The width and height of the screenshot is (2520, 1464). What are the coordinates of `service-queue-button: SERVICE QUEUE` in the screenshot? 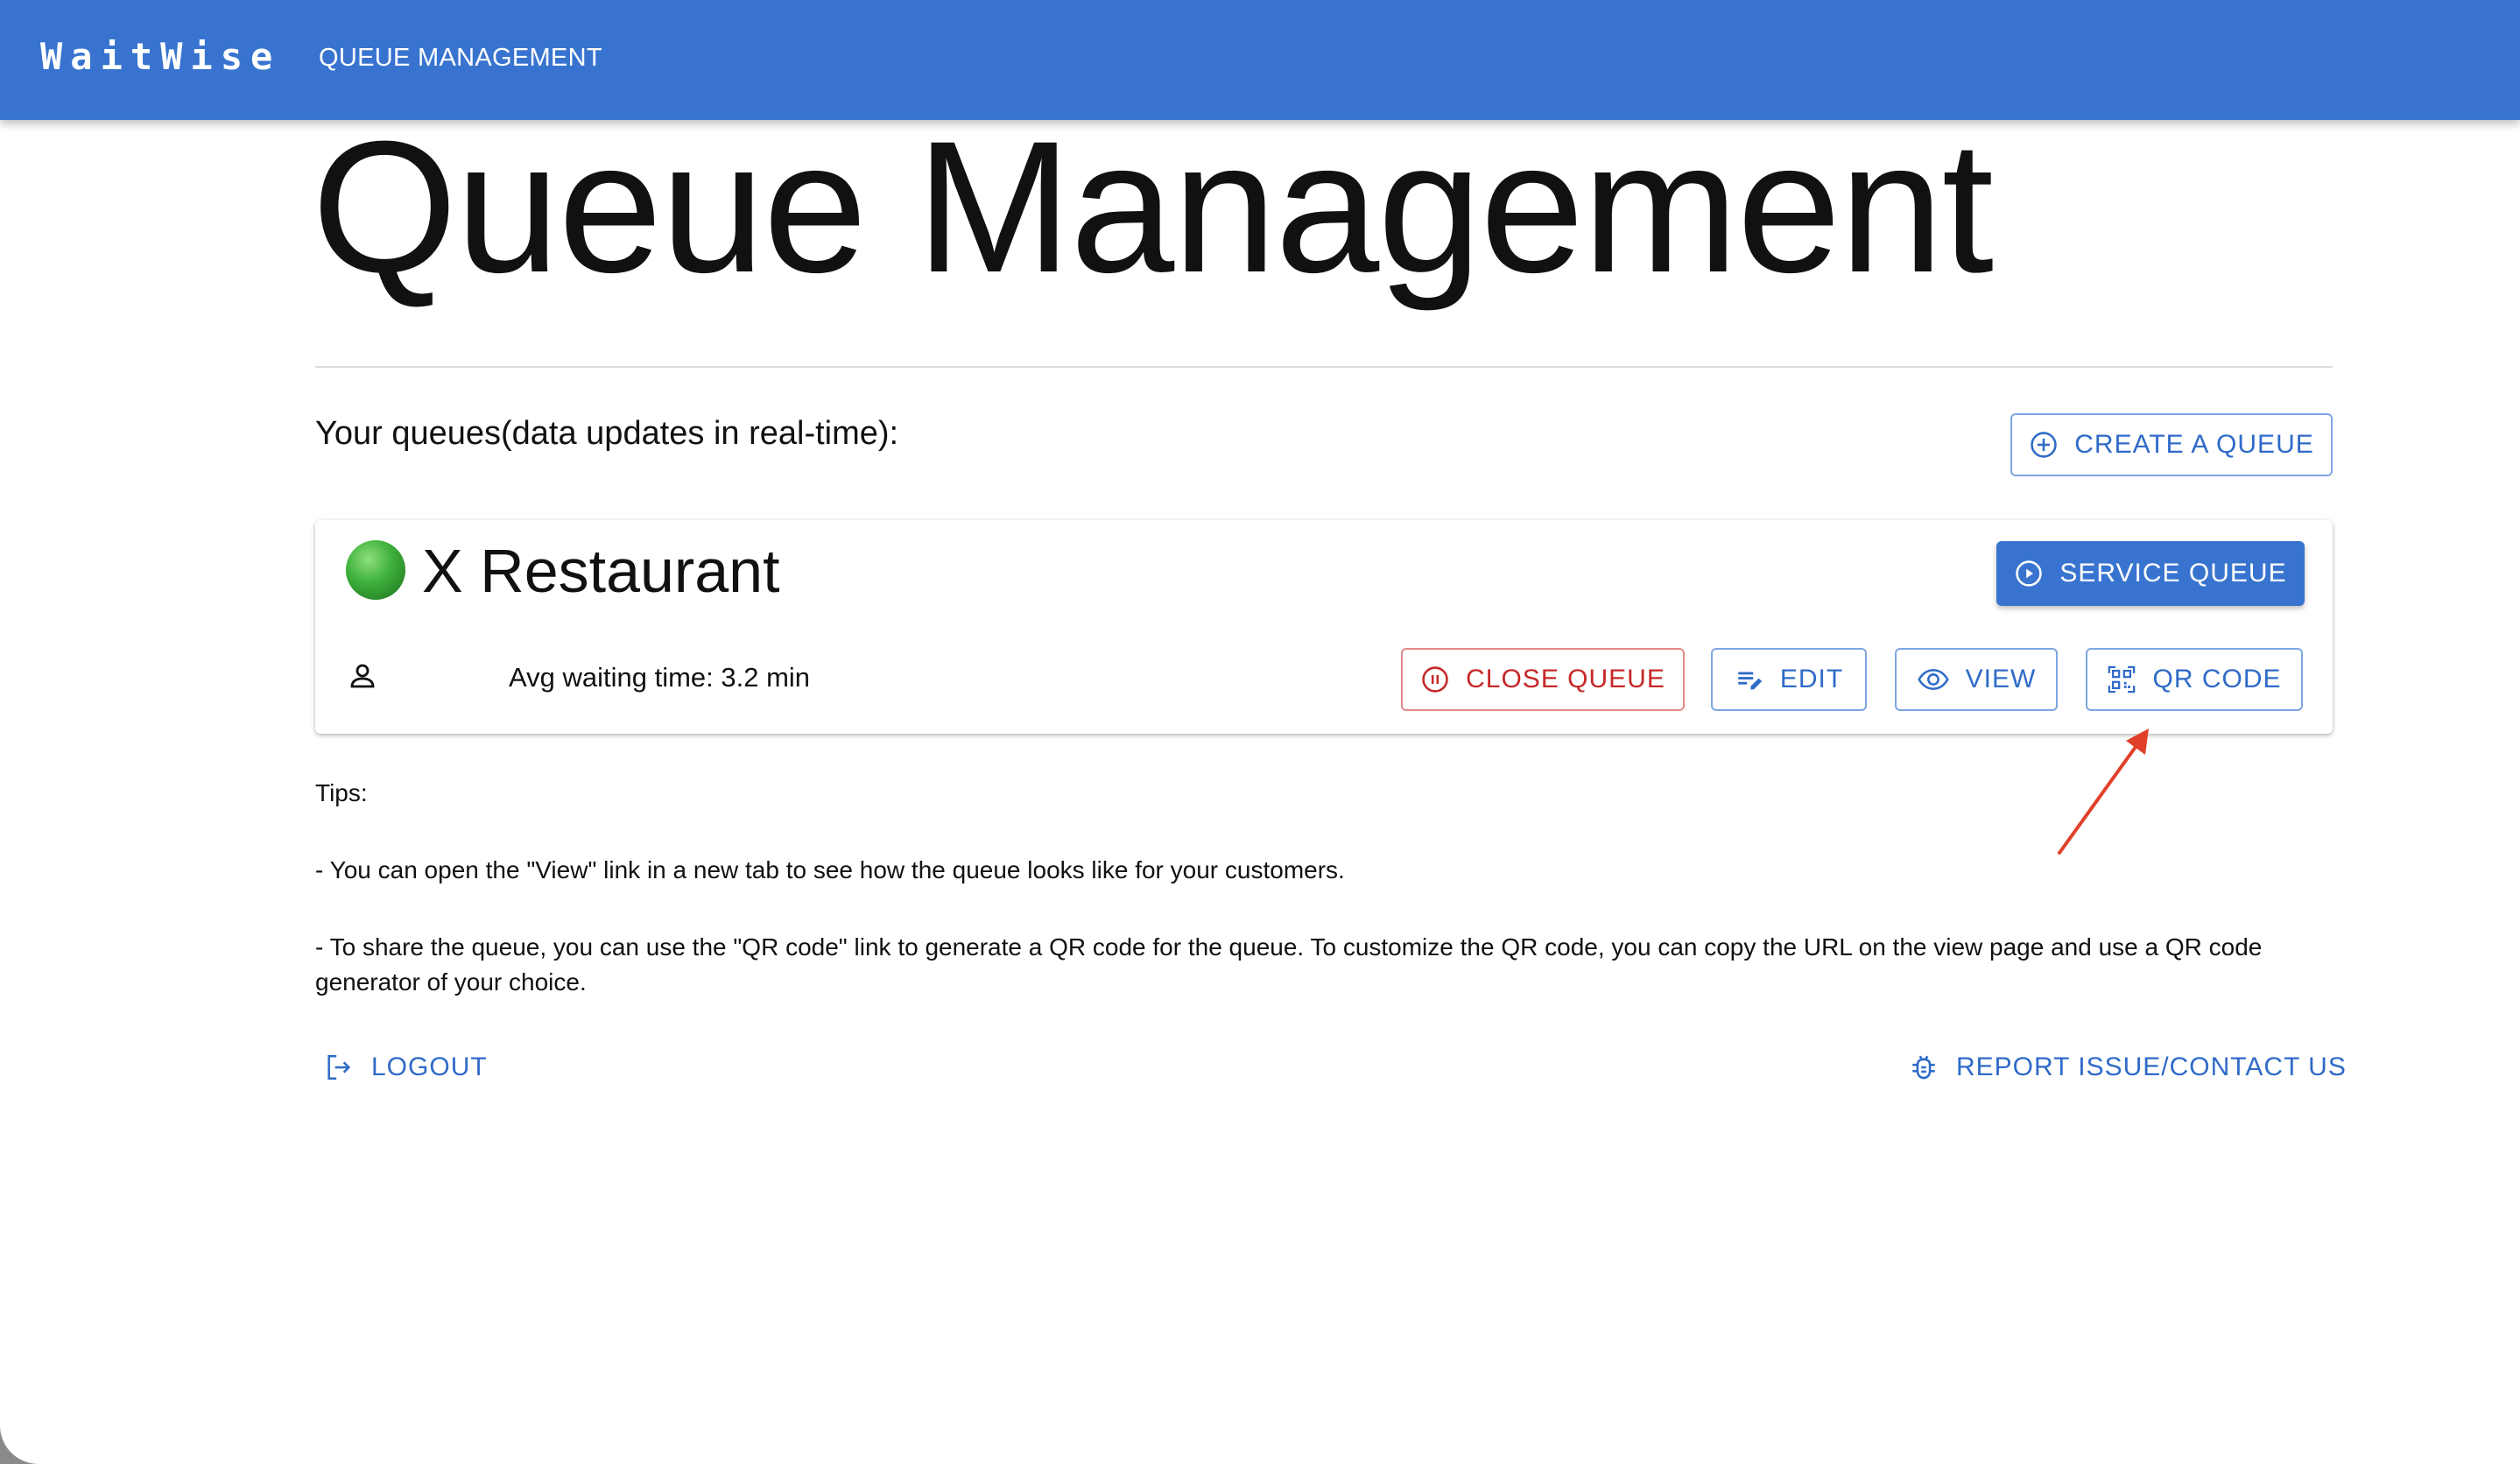 It's located at (2150, 573).